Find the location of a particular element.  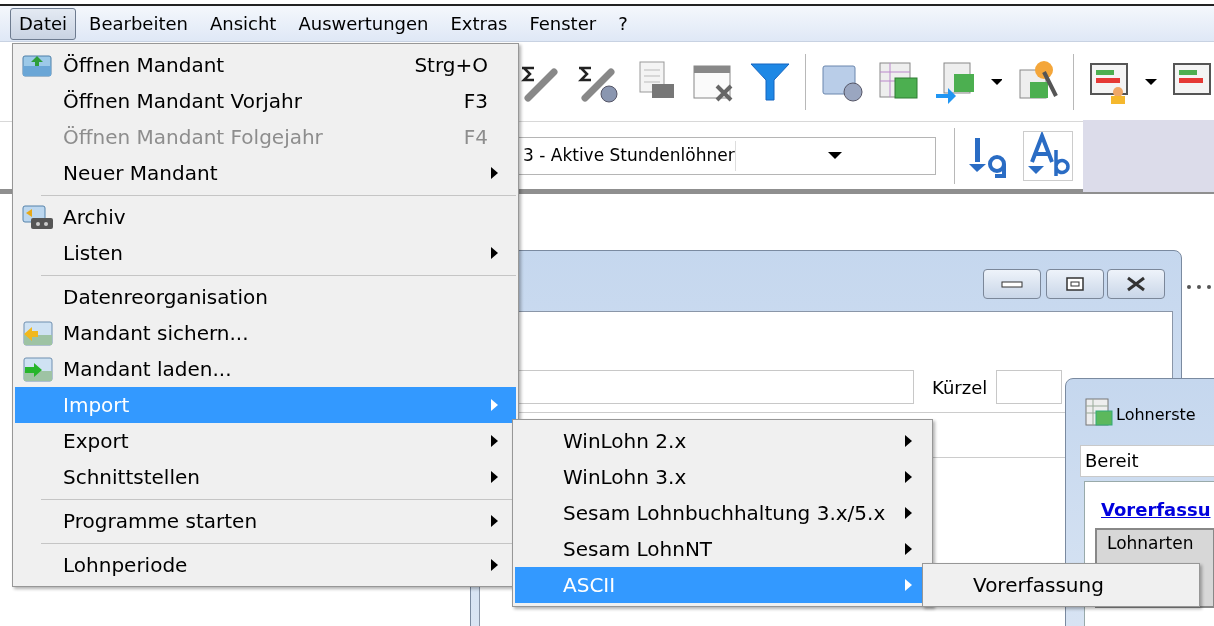

folder-icon is located at coordinates (38, 65).